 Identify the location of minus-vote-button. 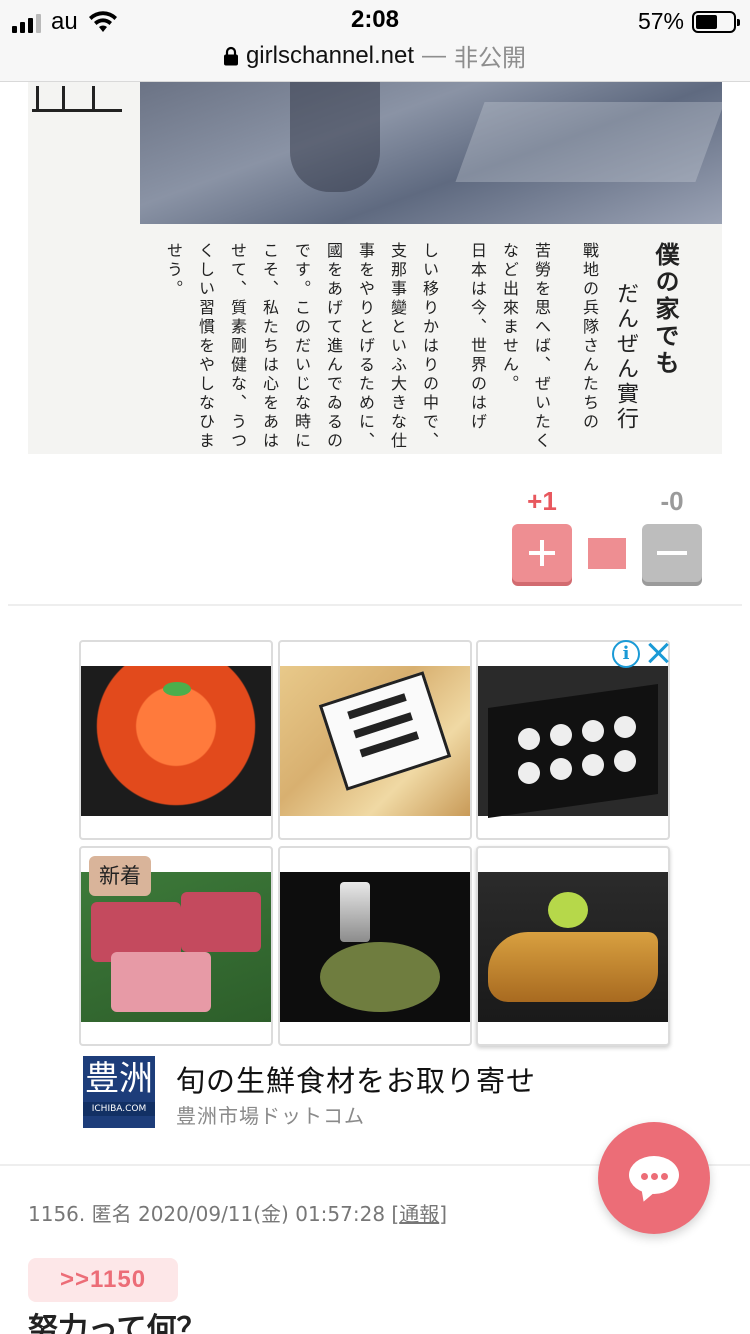
(672, 553).